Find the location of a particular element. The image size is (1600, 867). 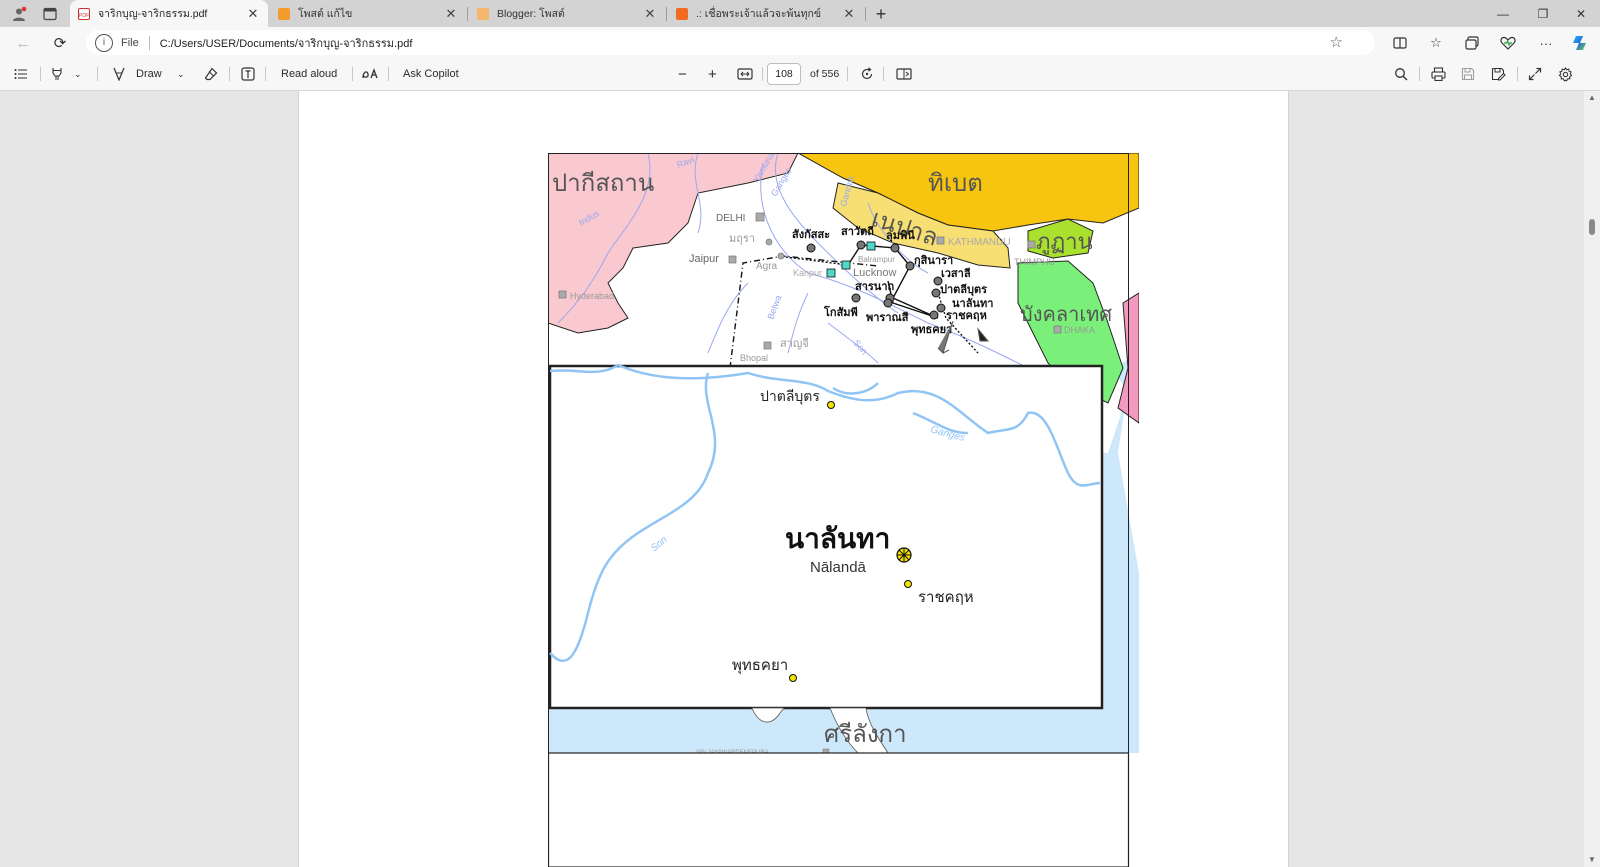

site-label: สังกัสสะ is located at coordinates (811, 234).